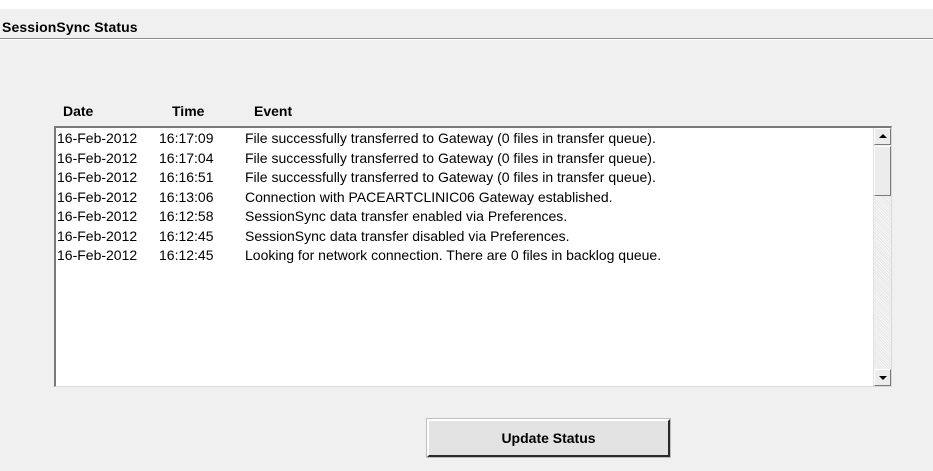 The height and width of the screenshot is (471, 933). Describe the element at coordinates (466, 39) in the screenshot. I see `title-divider` at that location.